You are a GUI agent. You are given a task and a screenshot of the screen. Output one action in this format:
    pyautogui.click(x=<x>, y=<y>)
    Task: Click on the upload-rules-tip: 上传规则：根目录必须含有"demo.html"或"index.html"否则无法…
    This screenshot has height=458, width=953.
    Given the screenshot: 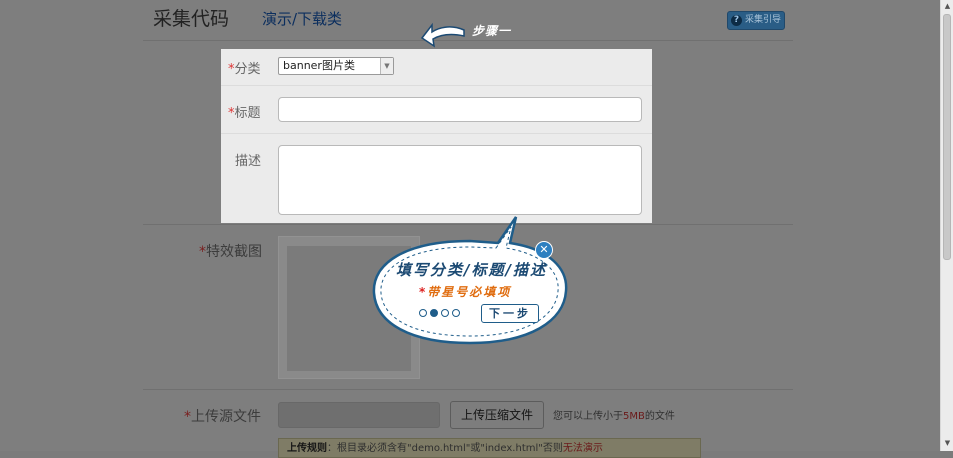 What is the action you would take?
    pyautogui.click(x=489, y=448)
    